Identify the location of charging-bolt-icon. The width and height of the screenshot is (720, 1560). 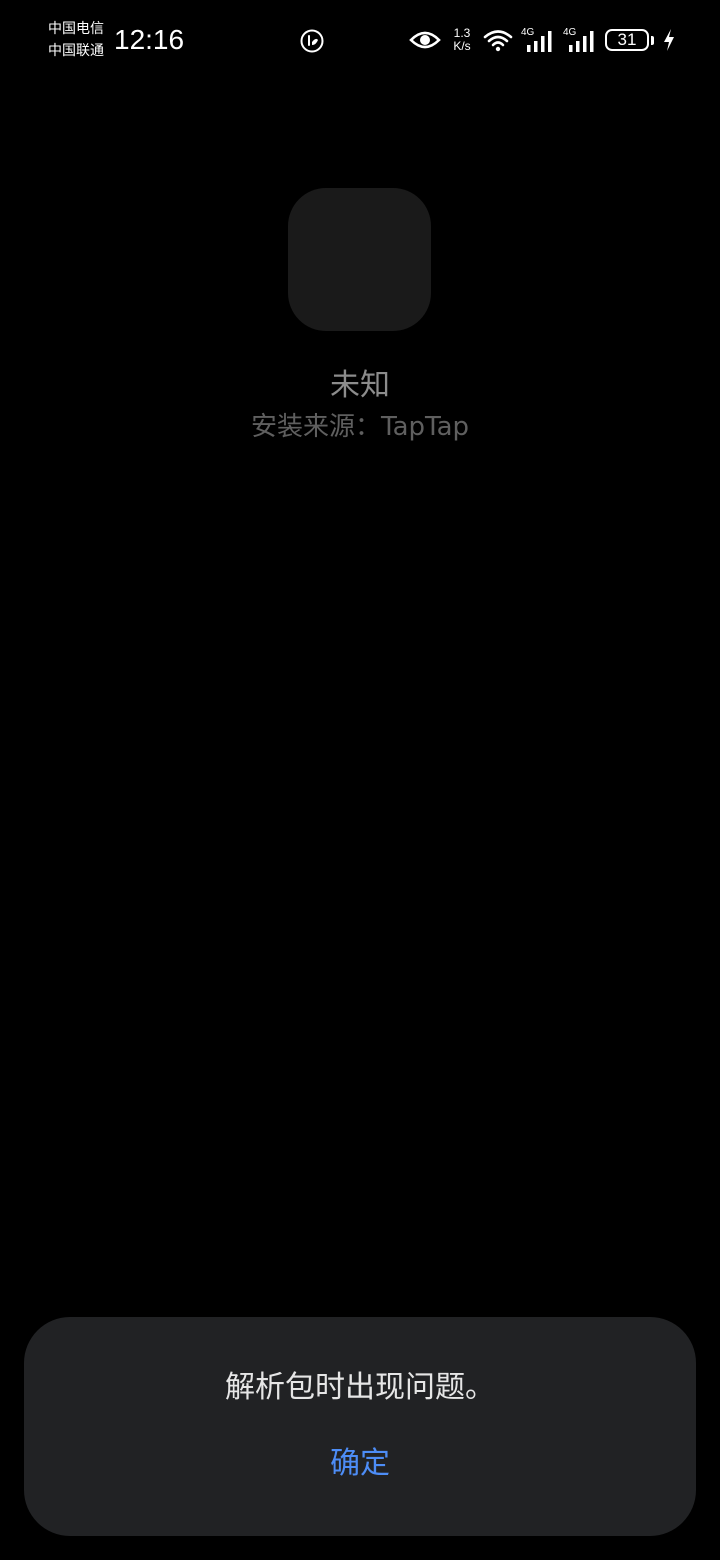
(669, 40).